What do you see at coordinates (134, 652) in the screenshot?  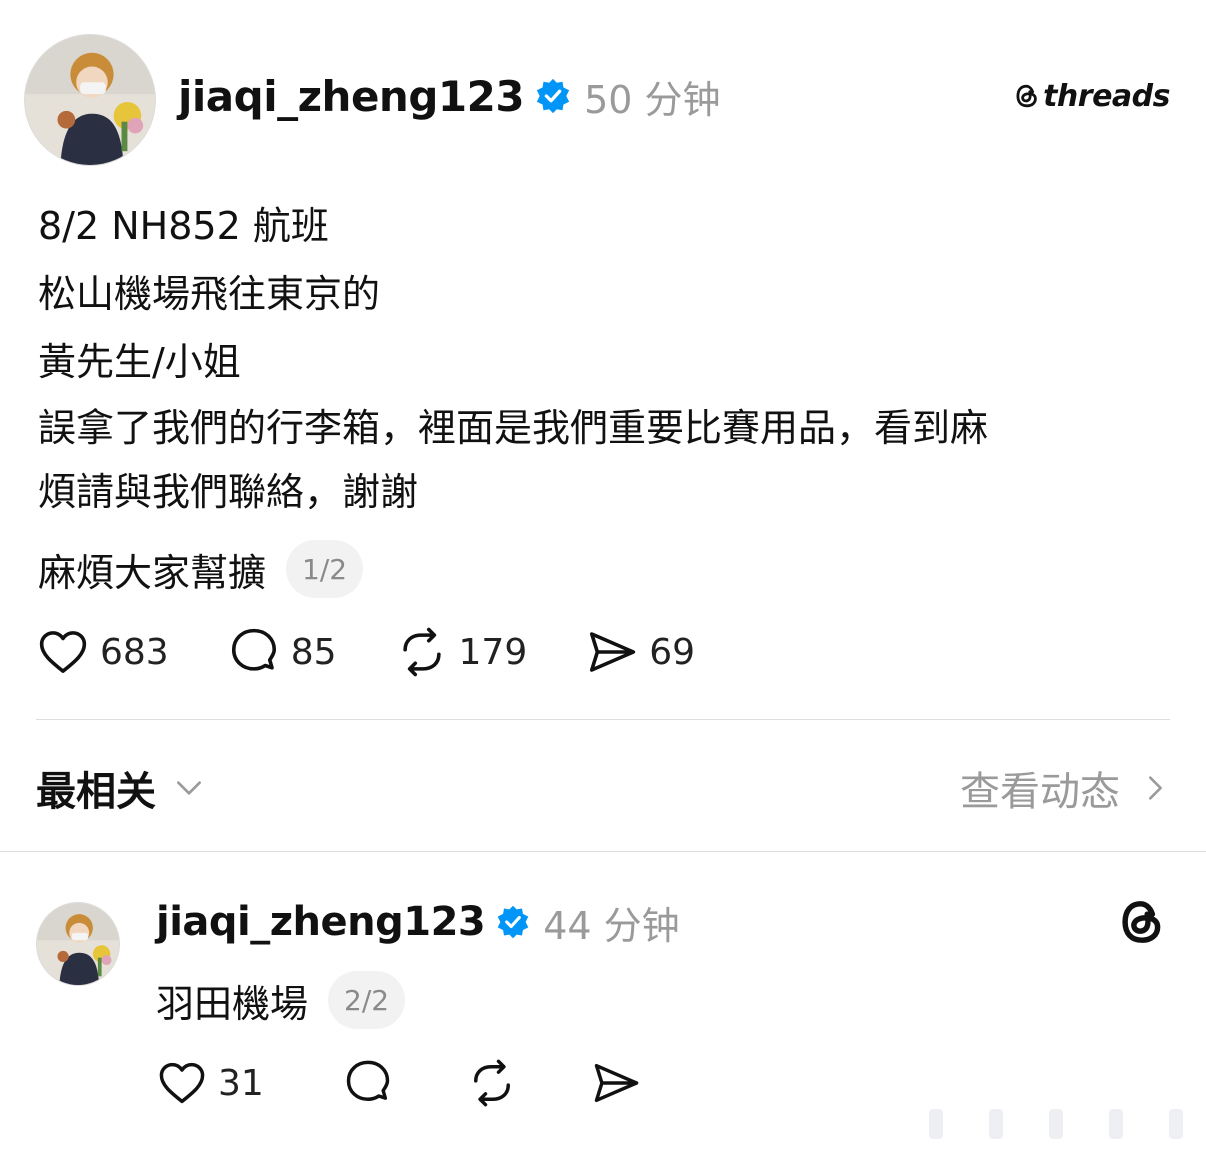 I see `like-count: 683` at bounding box center [134, 652].